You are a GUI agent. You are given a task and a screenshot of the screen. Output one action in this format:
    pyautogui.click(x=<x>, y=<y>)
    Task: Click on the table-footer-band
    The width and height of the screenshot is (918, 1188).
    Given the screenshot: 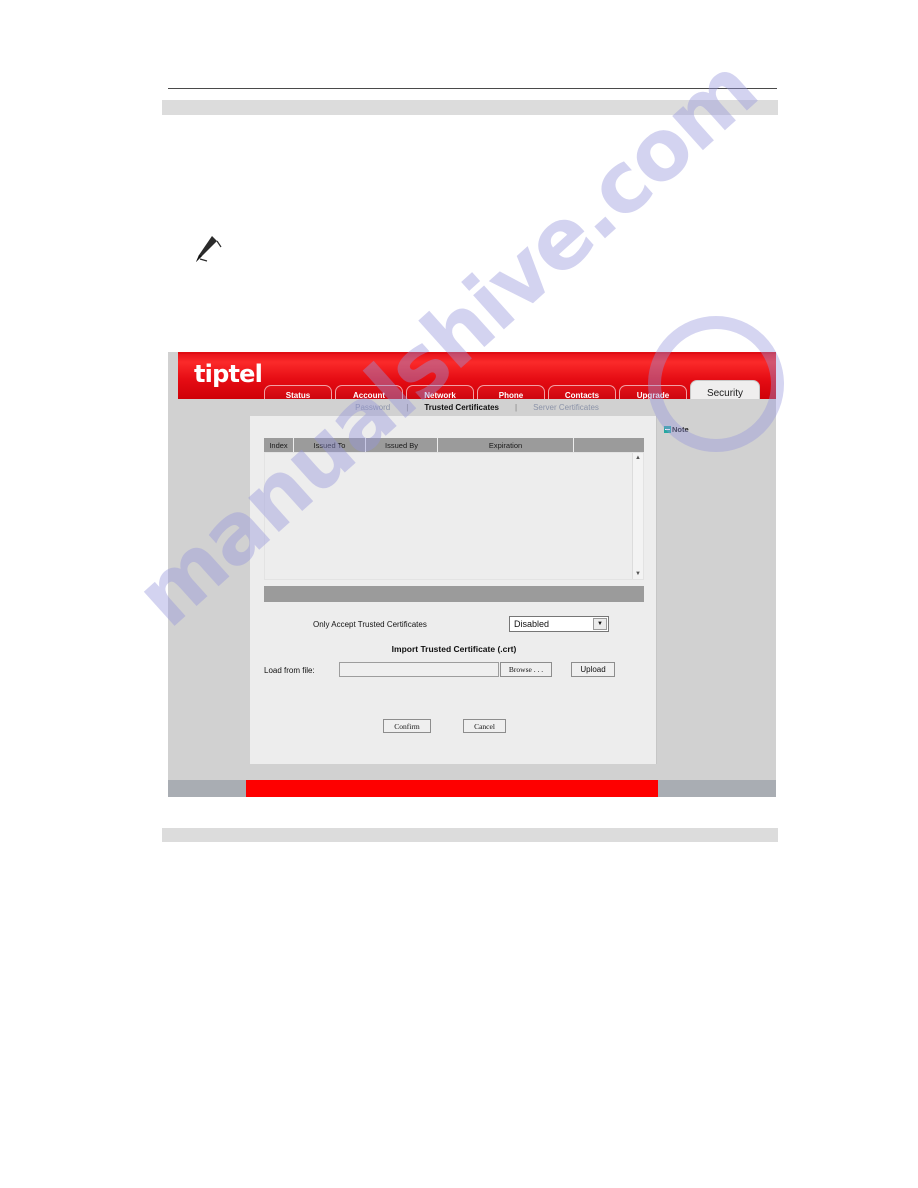 What is the action you would take?
    pyautogui.click(x=454, y=594)
    